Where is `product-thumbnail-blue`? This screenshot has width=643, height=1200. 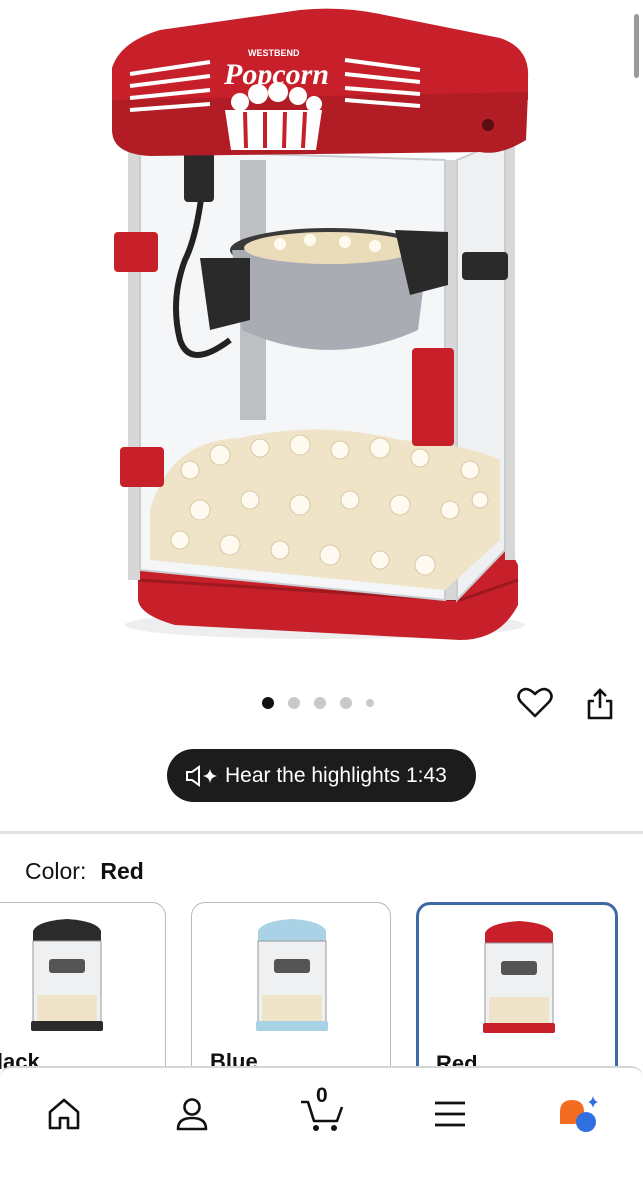 product-thumbnail-blue is located at coordinates (292, 975).